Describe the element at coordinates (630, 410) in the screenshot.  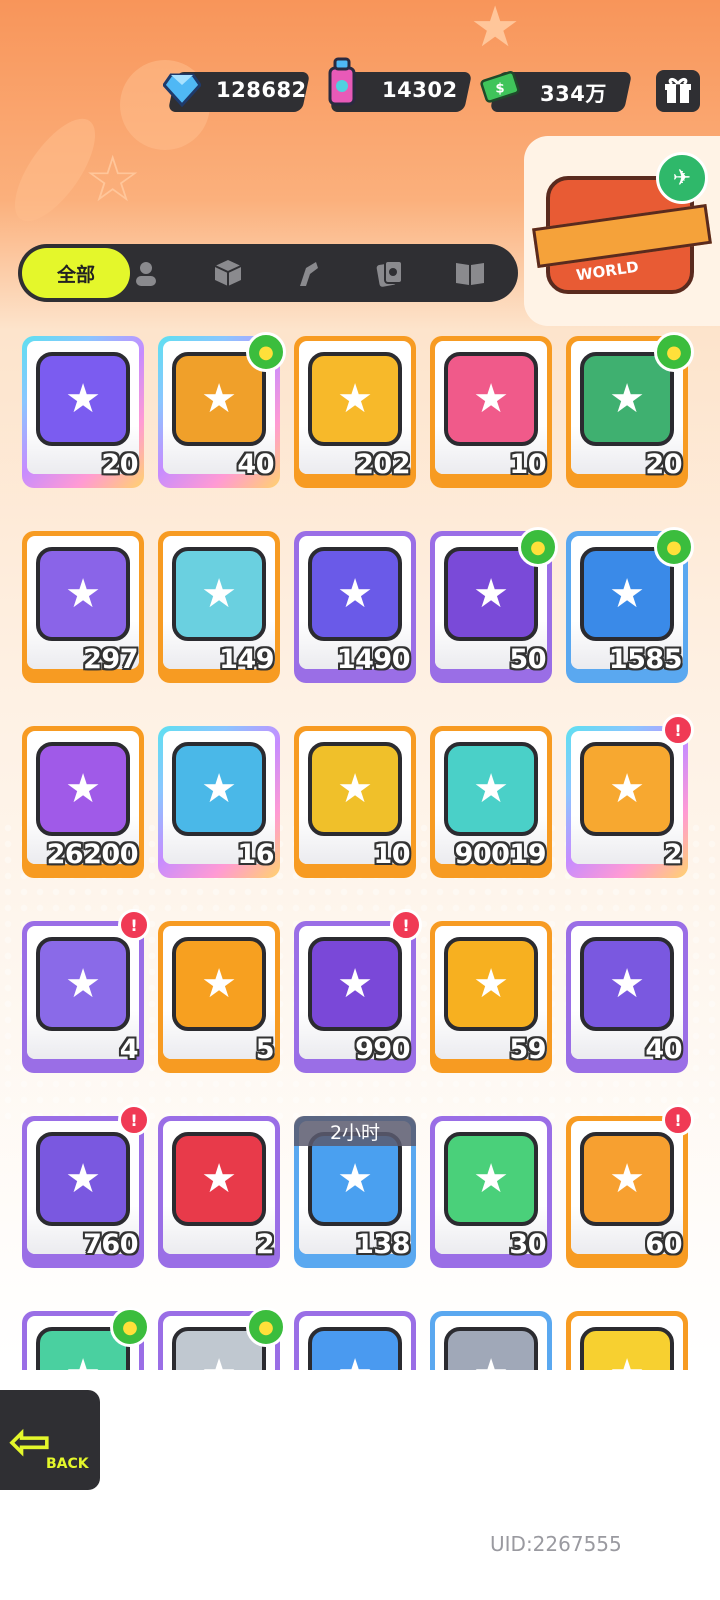
I see `item-card: ★ 20 ●` at that location.